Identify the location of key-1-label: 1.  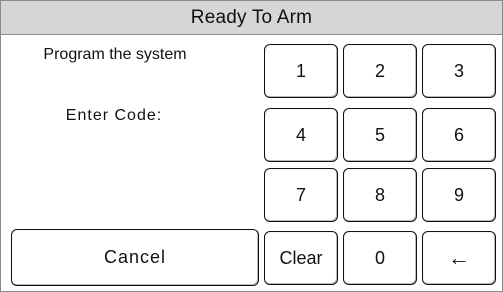
(300, 70).